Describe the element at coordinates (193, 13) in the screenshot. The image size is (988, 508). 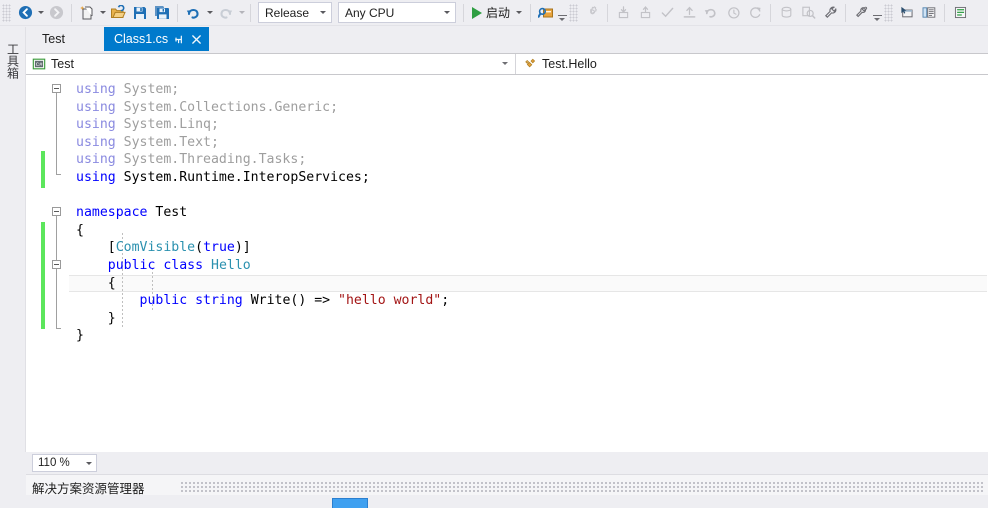
I see `undo-button` at that location.